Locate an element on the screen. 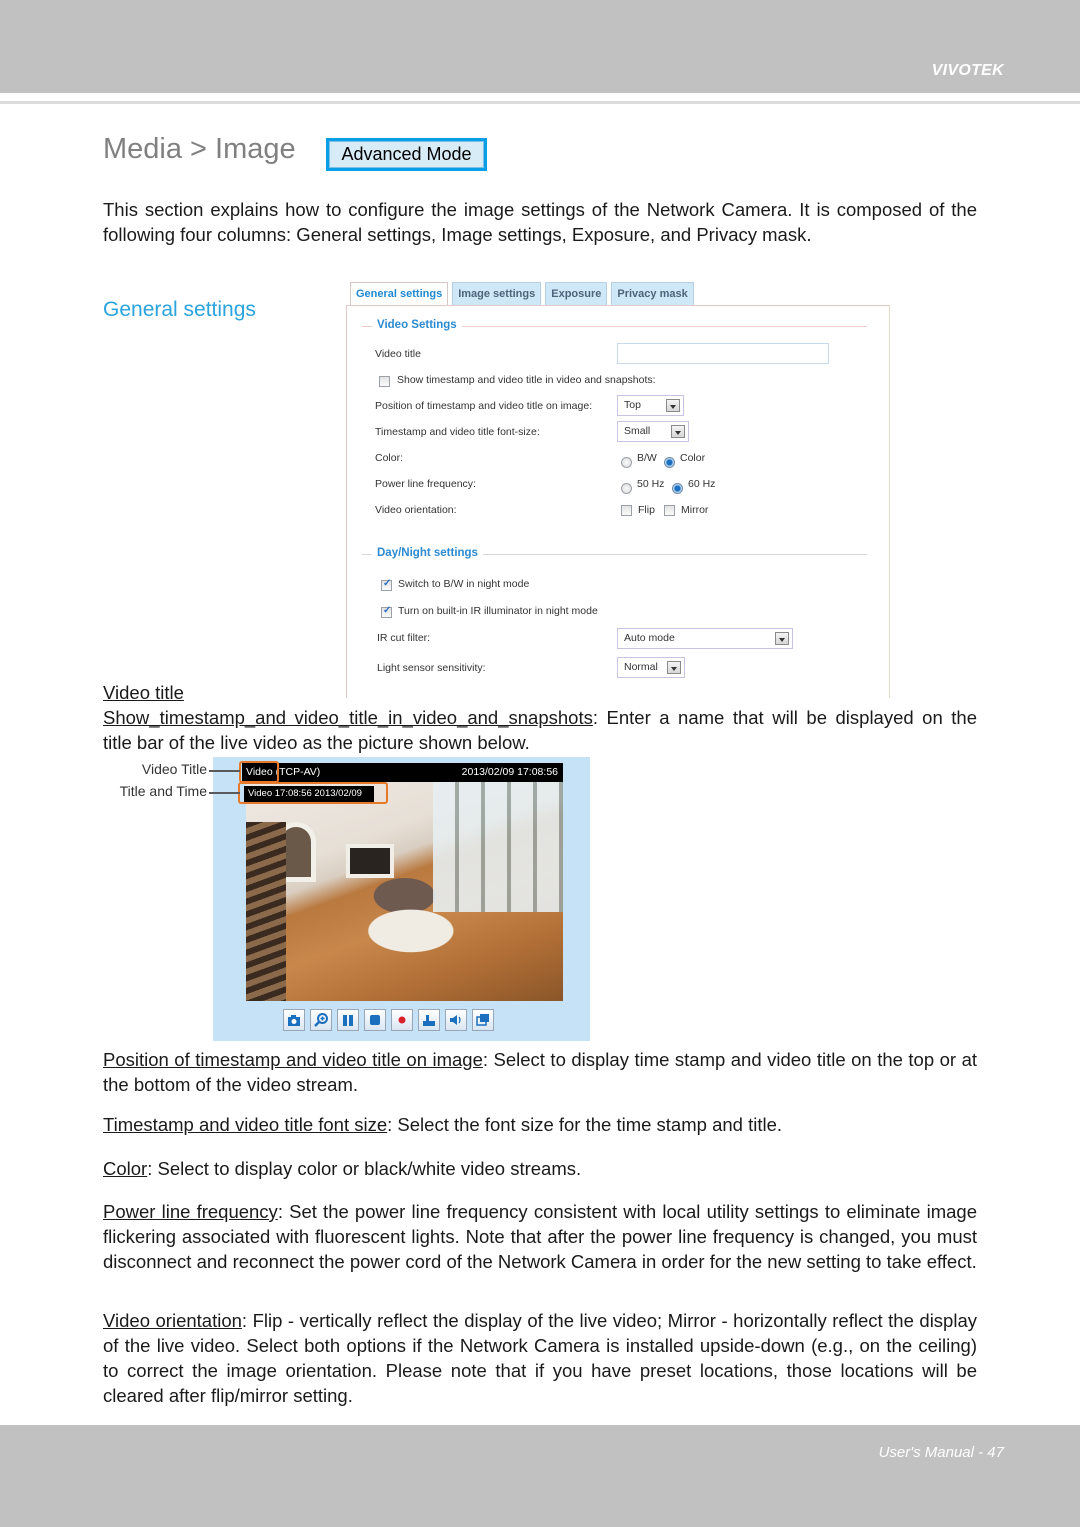 The image size is (1080, 1527). ir-illuminator-checkbox is located at coordinates (386, 611).